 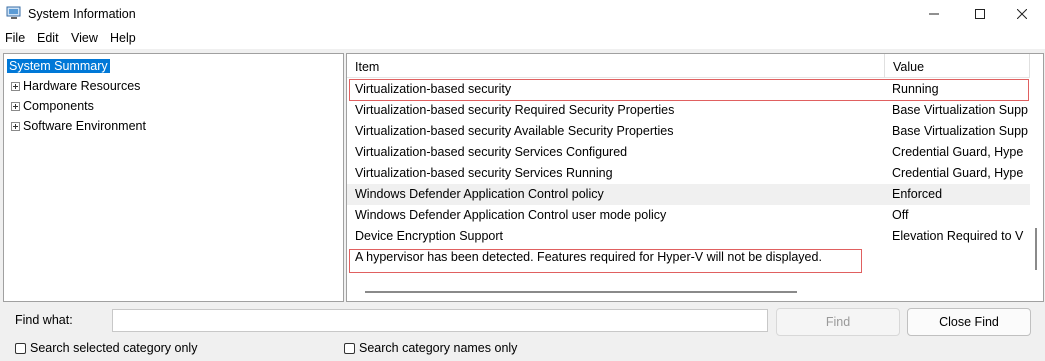 What do you see at coordinates (82, 14) in the screenshot?
I see `window-title: System Information` at bounding box center [82, 14].